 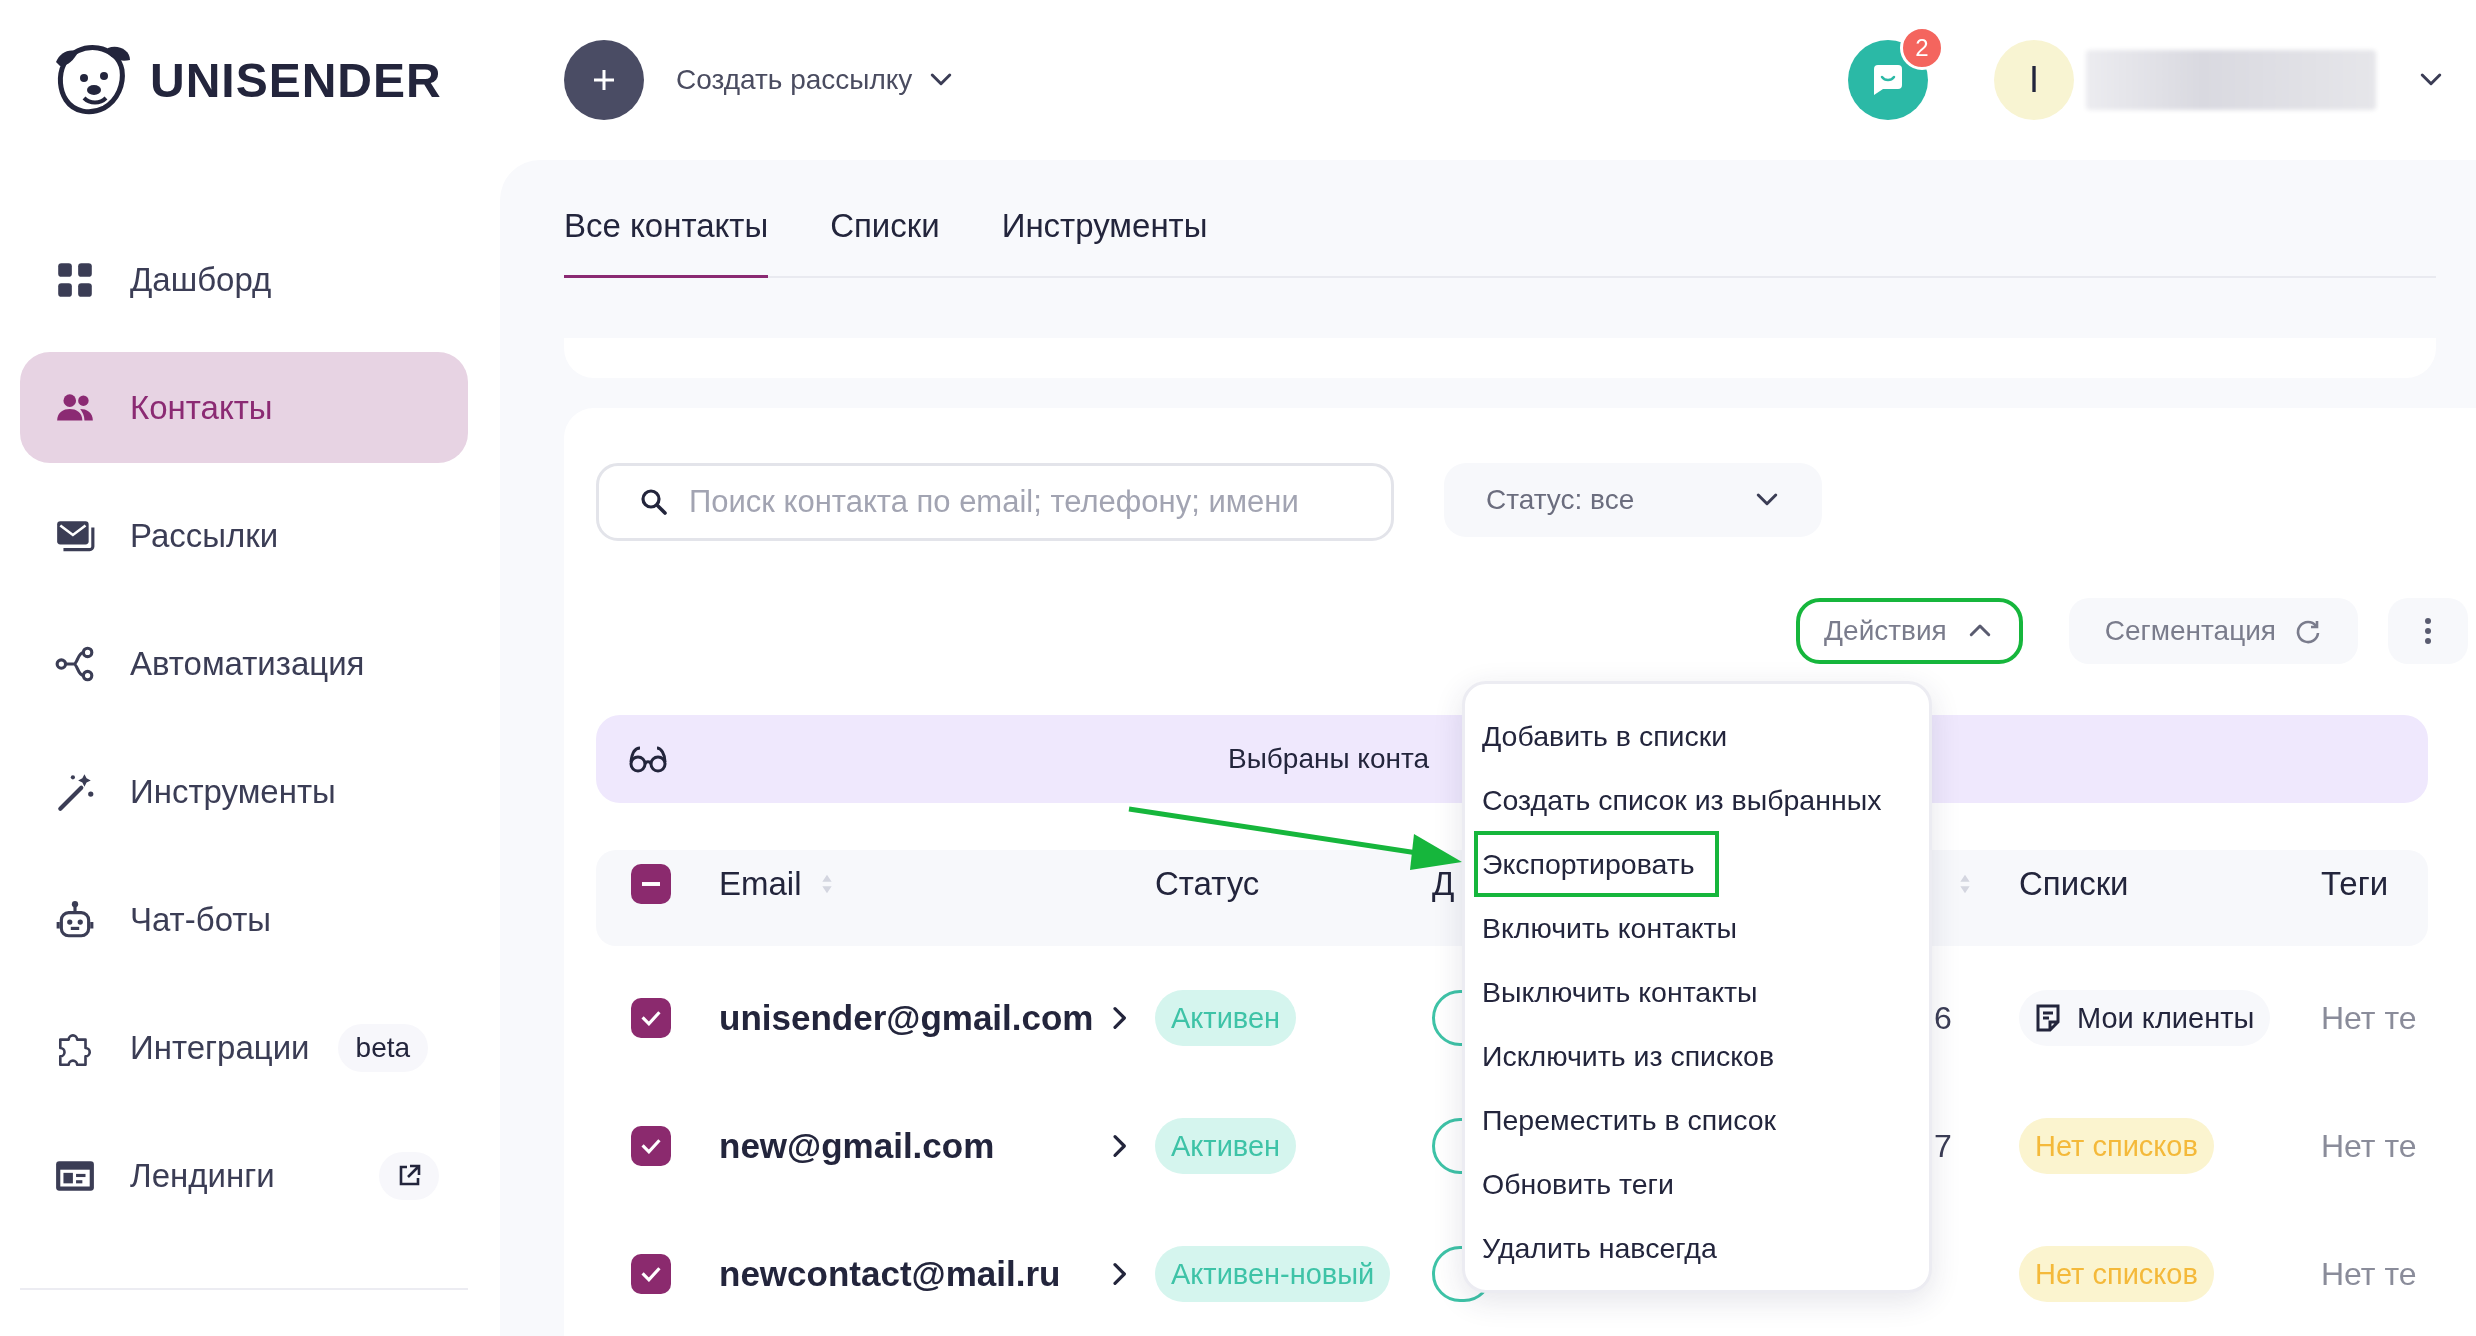 I want to click on column-header: Статус, so click(x=1207, y=884).